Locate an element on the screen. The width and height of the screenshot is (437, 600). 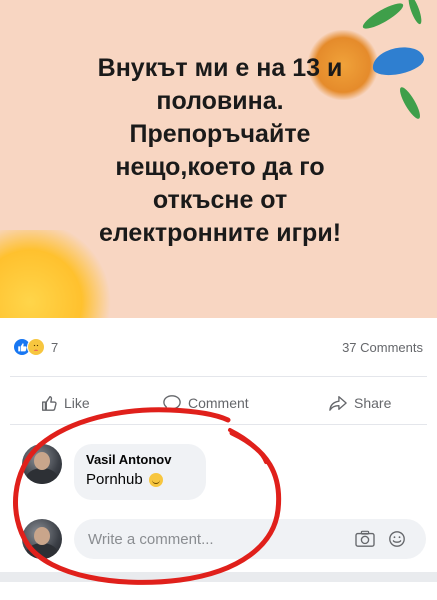
reactions-summary: 7 is located at coordinates (35, 347).